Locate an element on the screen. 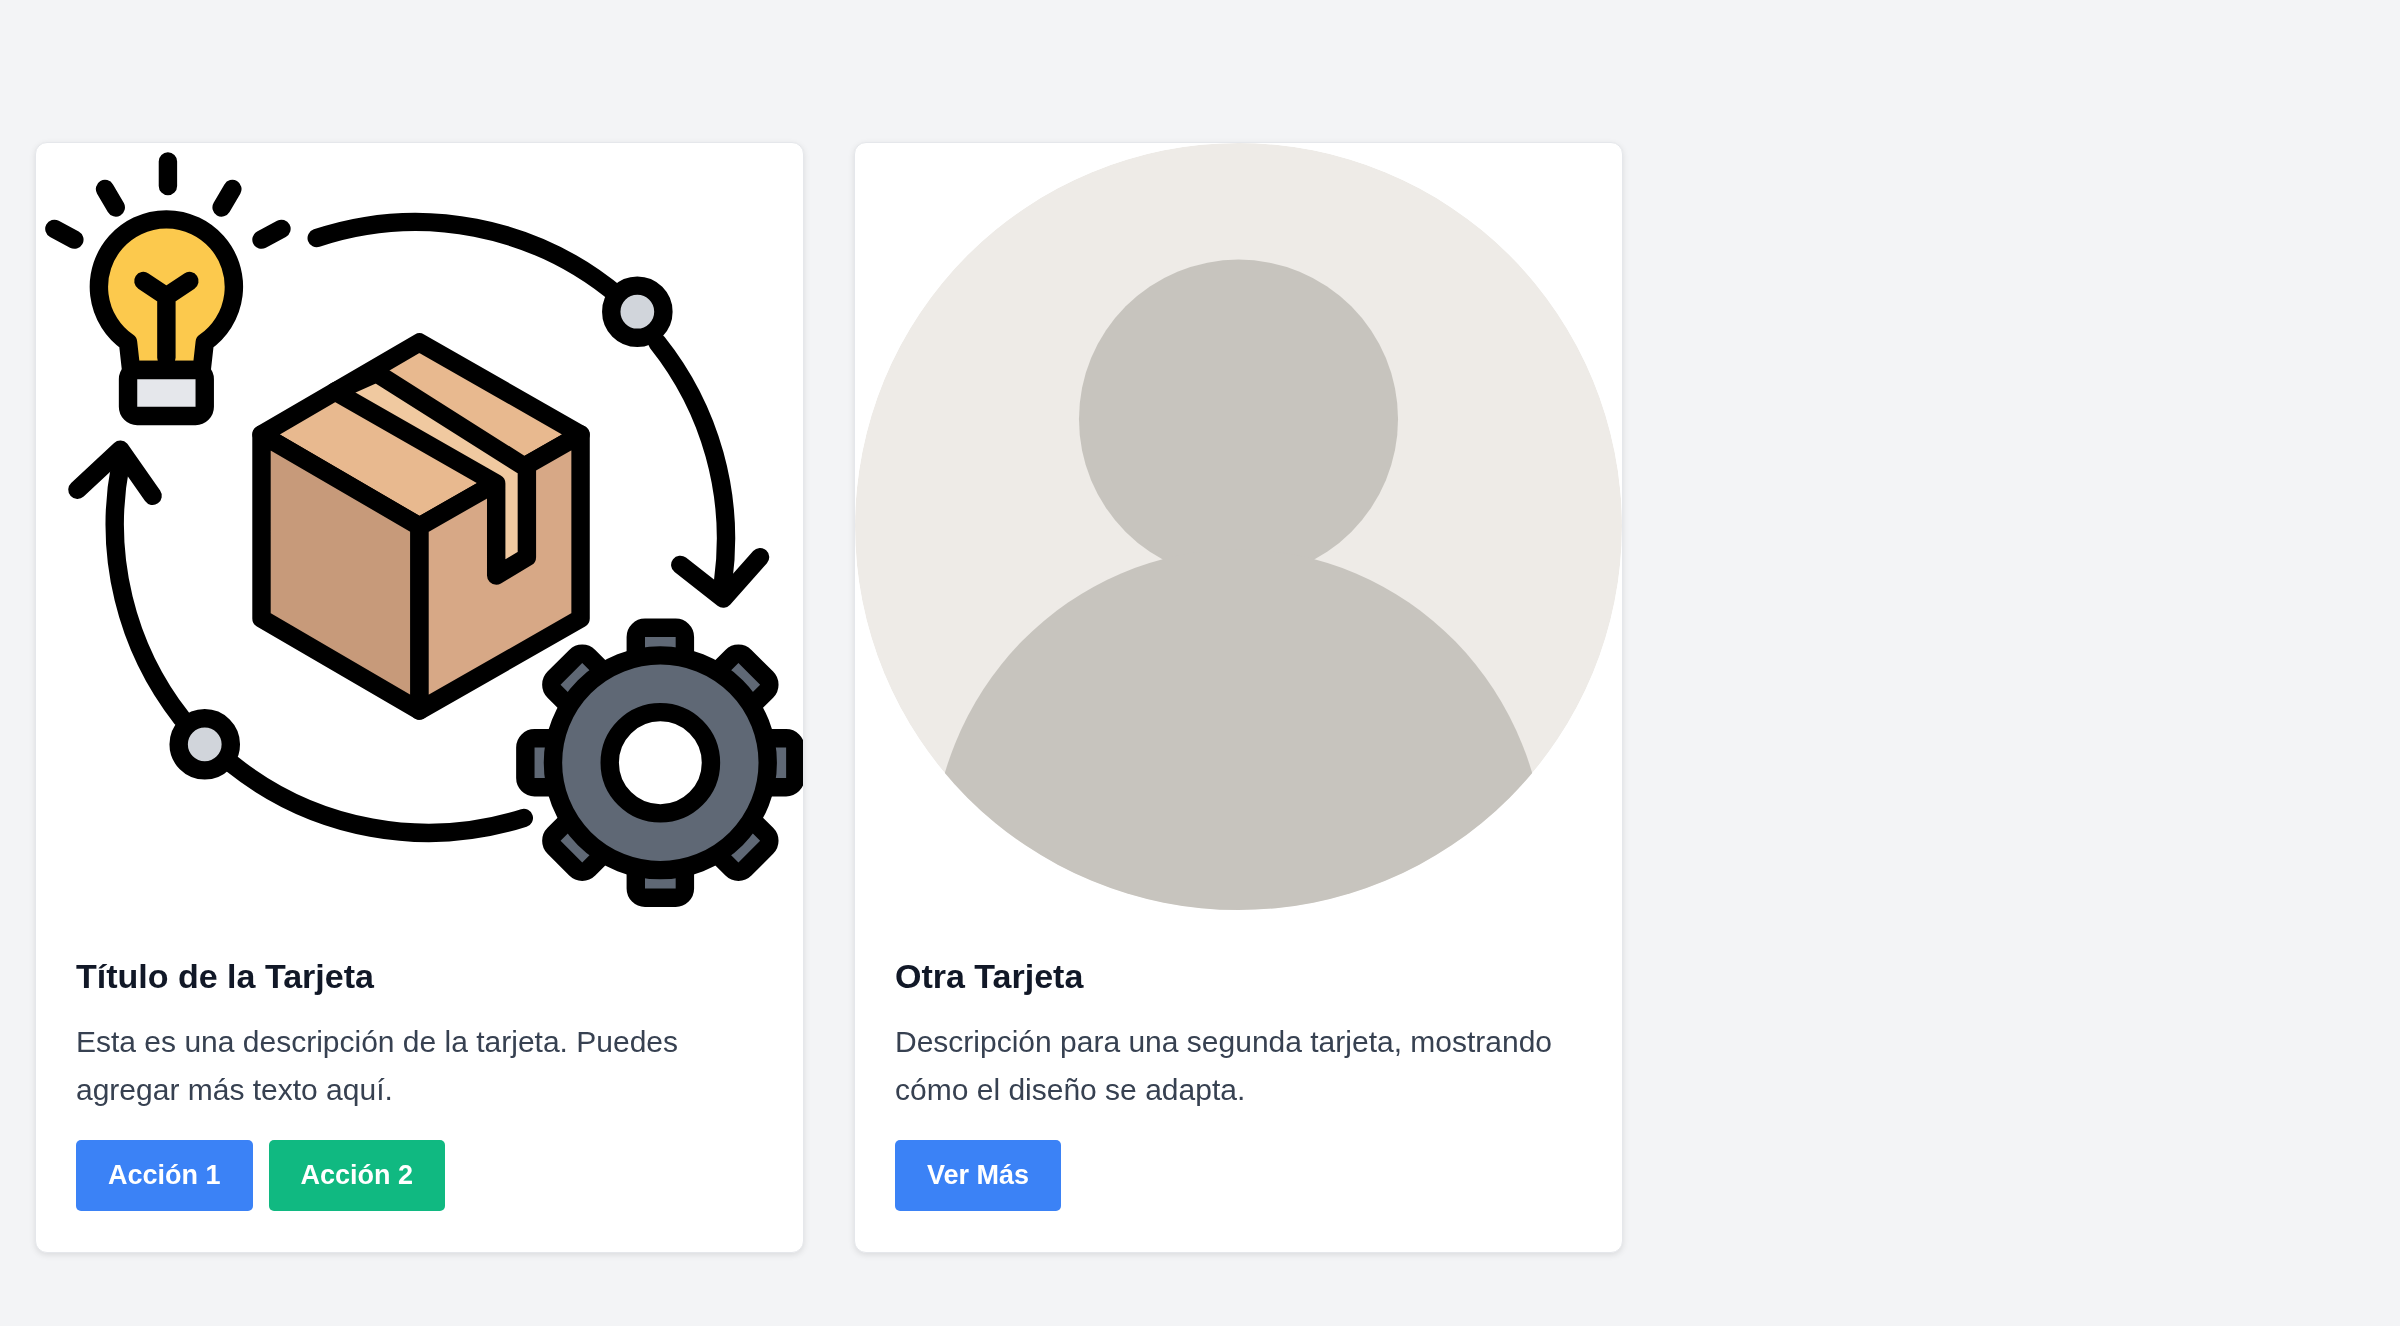 Image resolution: width=2400 pixels, height=1326 pixels. action-button: Ver Más is located at coordinates (978, 1176).